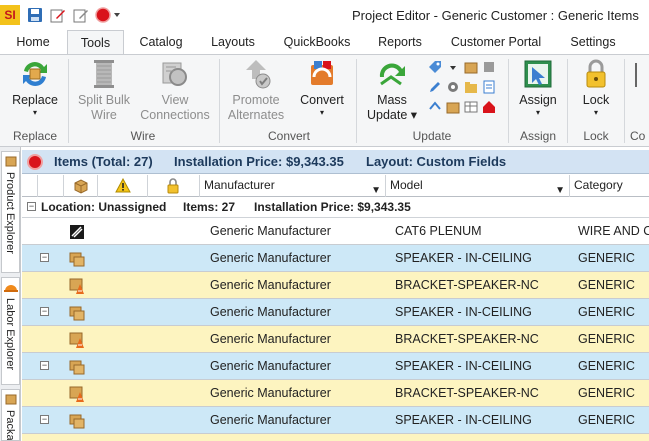  Describe the element at coordinates (174, 186) in the screenshot. I see `column-lock` at that location.